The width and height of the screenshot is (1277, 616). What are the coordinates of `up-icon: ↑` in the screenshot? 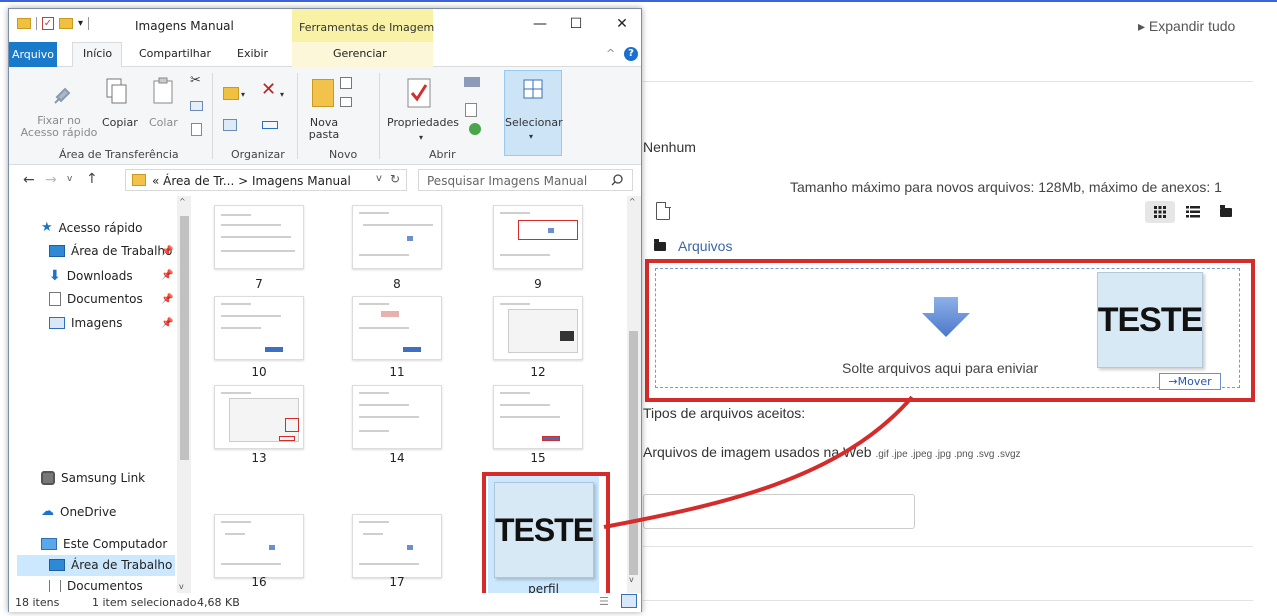 It's located at (92, 179).